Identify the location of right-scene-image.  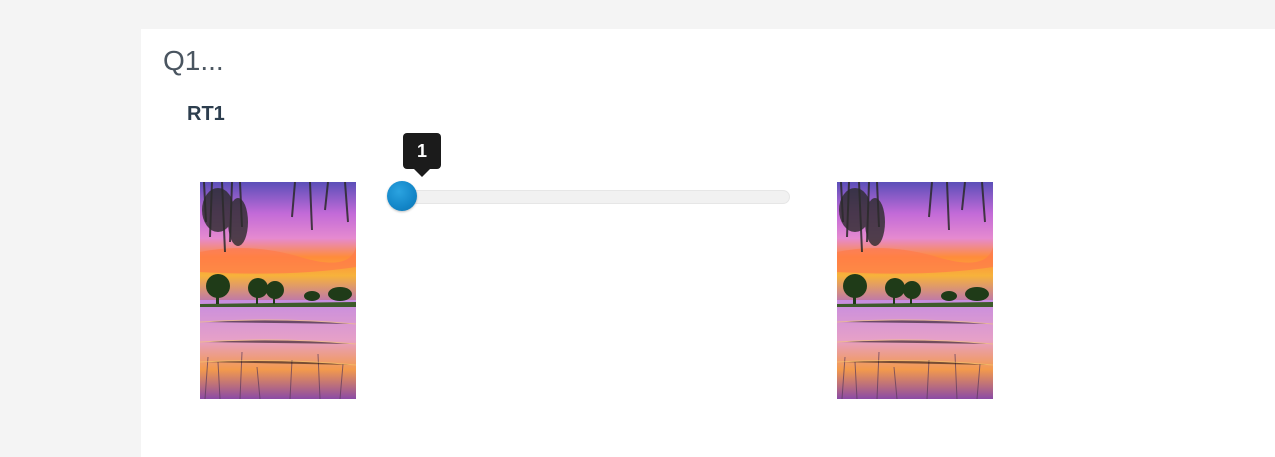
(915, 290).